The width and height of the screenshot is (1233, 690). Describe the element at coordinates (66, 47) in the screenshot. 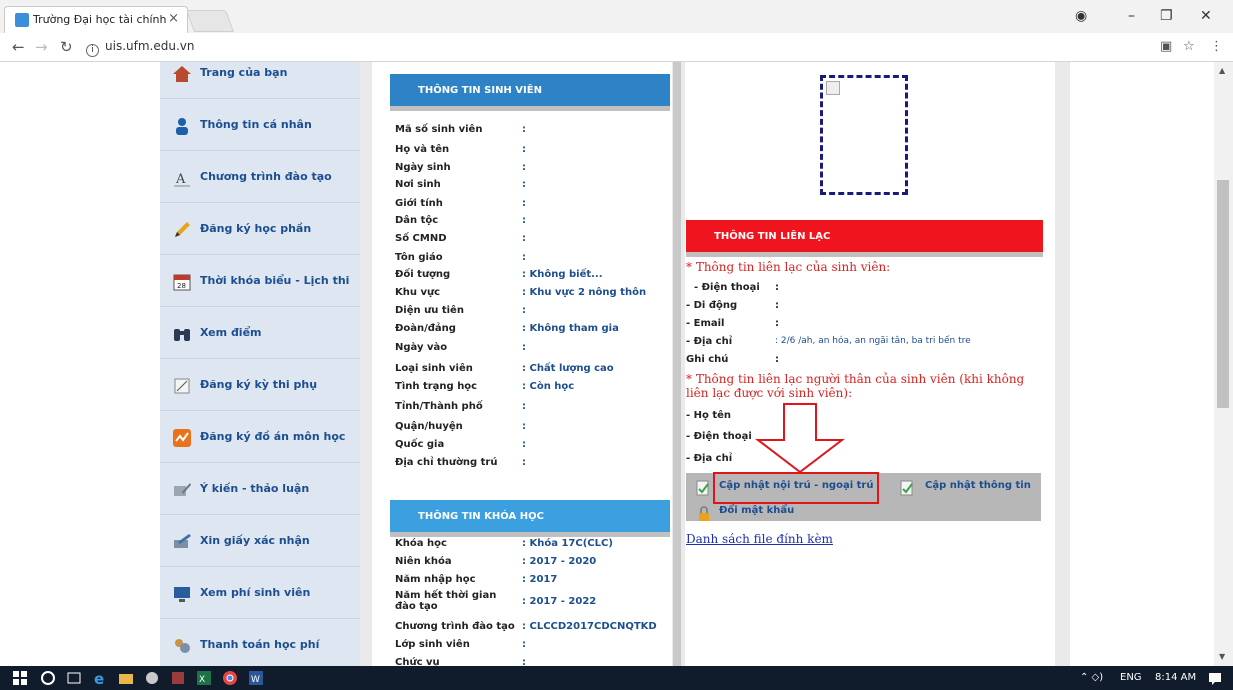

I see `reload-icon: ↻` at that location.